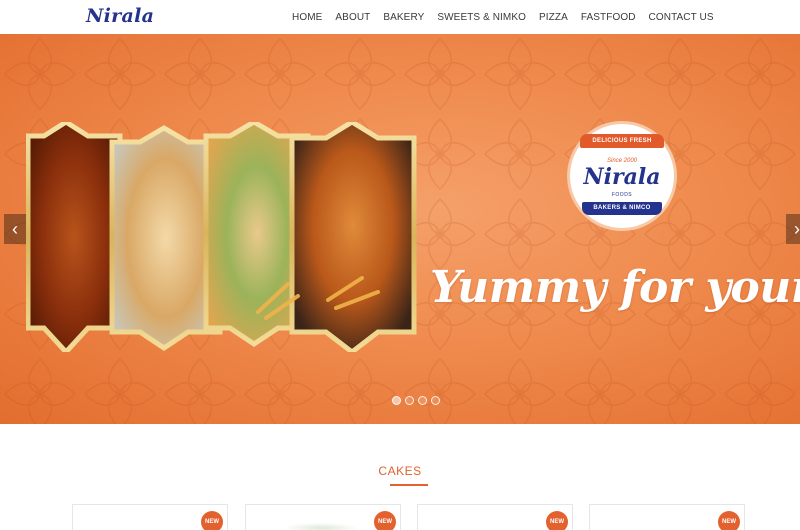 The width and height of the screenshot is (800, 530). Describe the element at coordinates (416, 400) in the screenshot. I see `slider-pagination` at that location.